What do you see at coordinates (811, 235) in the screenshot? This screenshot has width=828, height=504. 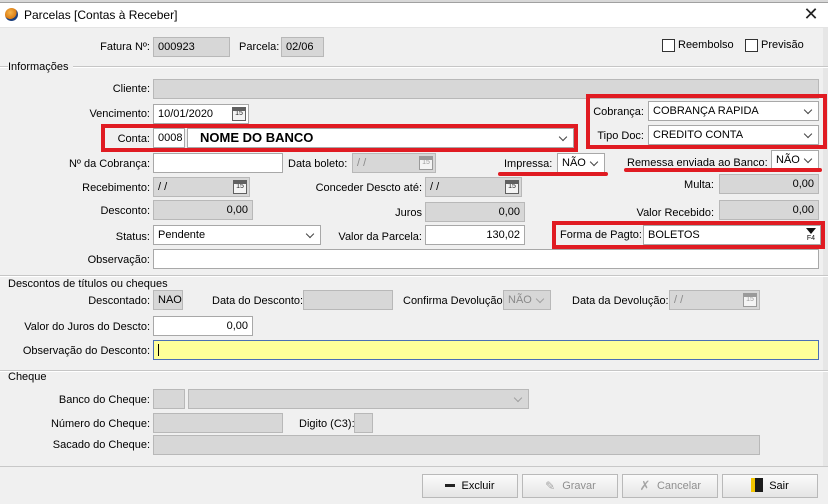 I see `lookup-f4-icon: F4` at bounding box center [811, 235].